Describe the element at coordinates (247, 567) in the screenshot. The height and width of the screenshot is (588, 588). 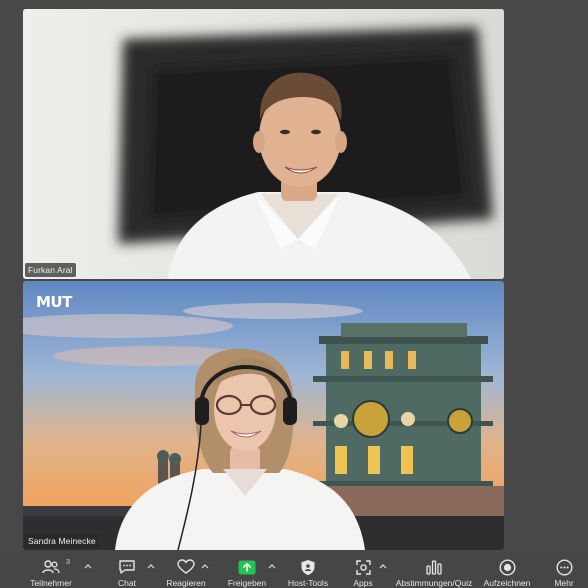
I see `share-screen-icon` at that location.